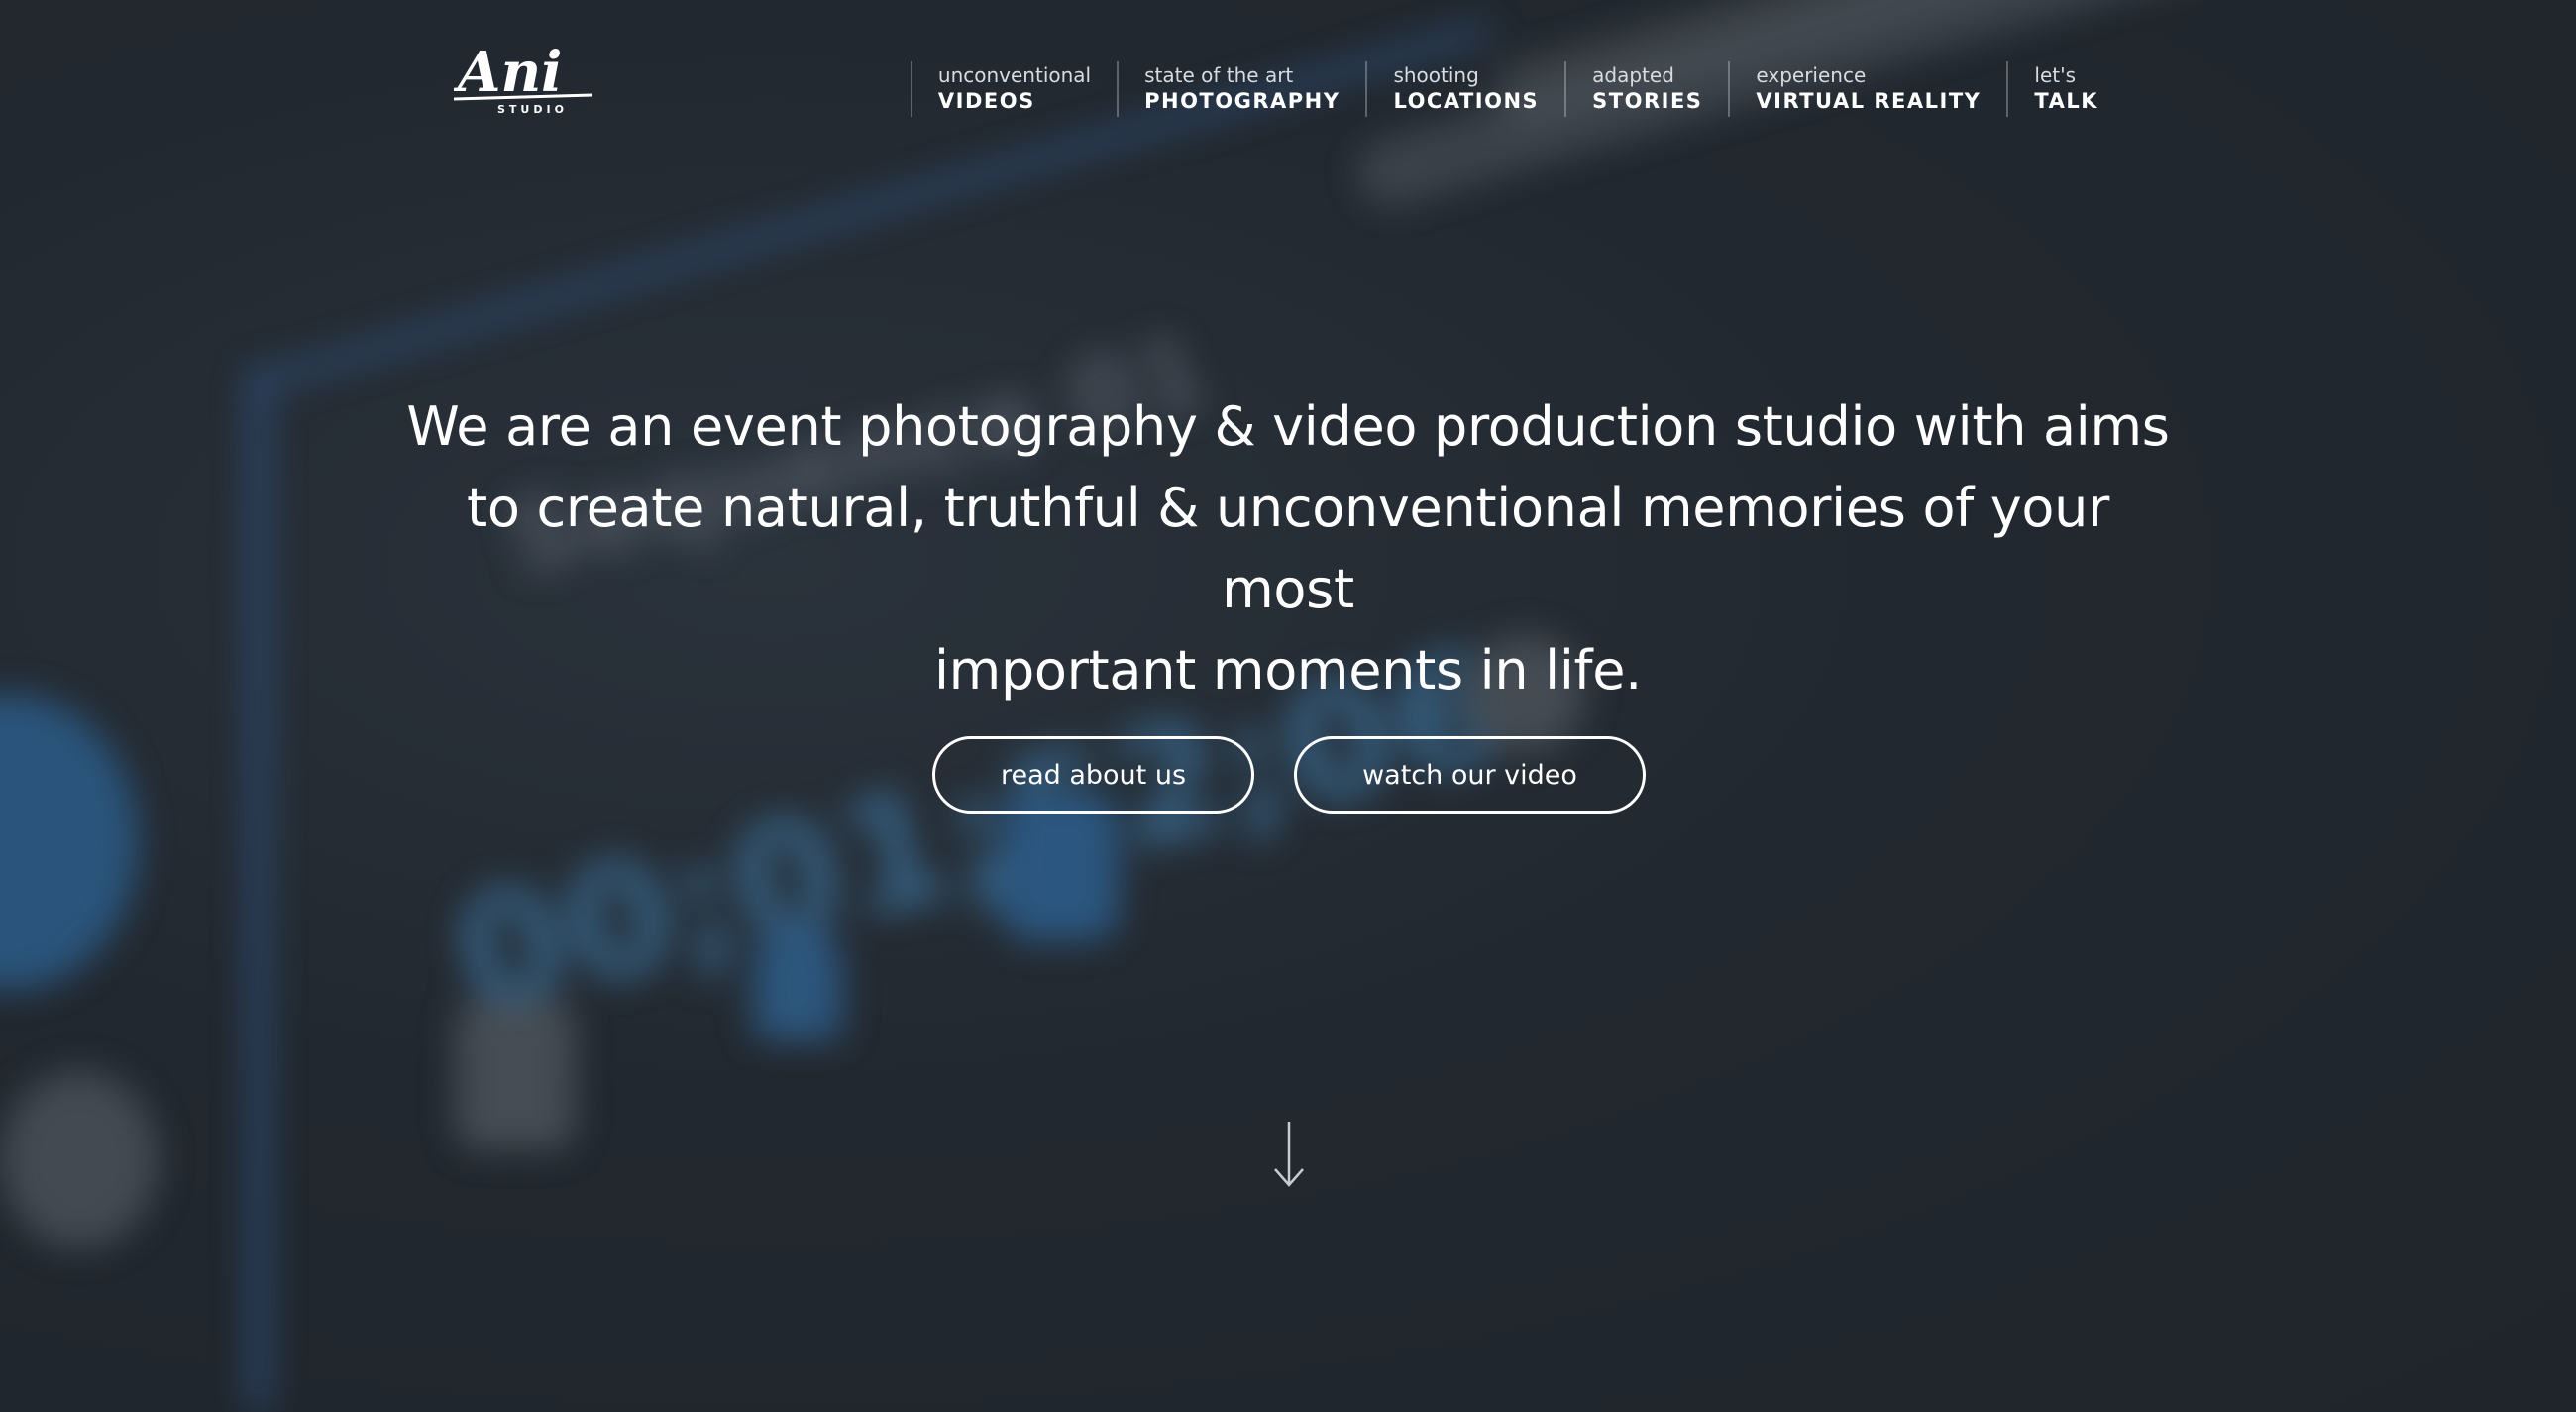 The image size is (2576, 1412). I want to click on nav-item-locations: shooting LOCATIONS, so click(1464, 89).